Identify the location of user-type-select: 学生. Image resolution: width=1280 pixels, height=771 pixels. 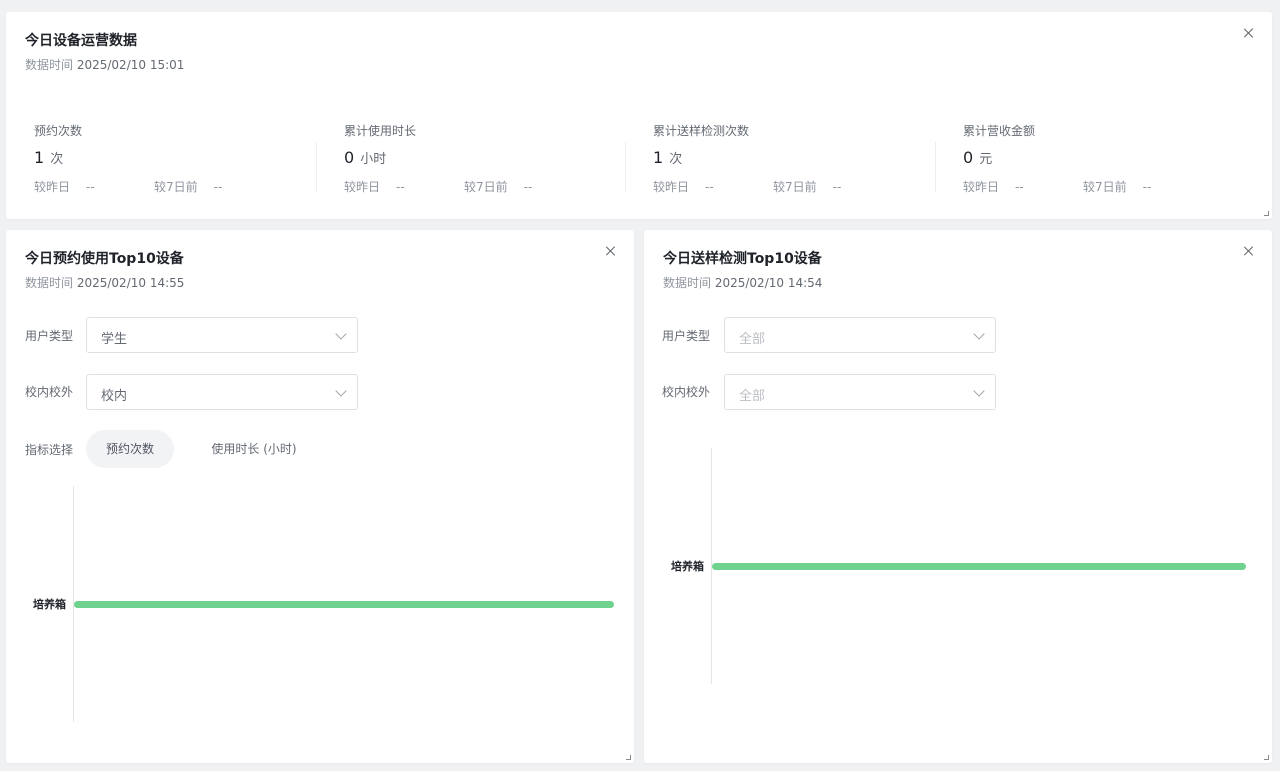
(222, 335).